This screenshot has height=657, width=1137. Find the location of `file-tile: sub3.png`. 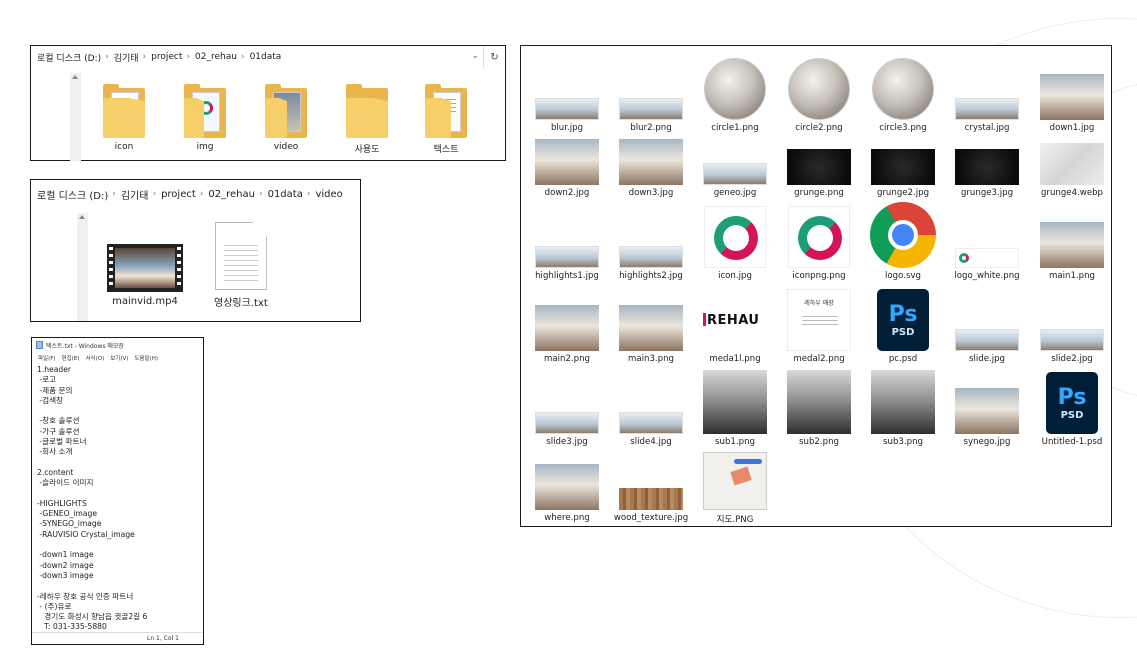

file-tile: sub3.png is located at coordinates (903, 408).